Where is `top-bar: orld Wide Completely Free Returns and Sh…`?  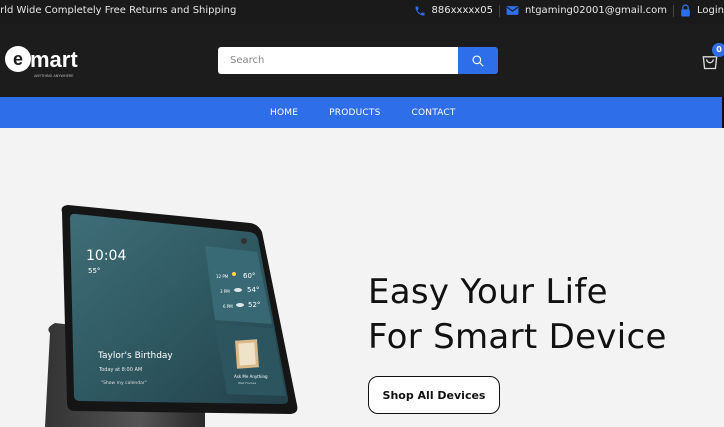 top-bar: orld Wide Completely Free Returns and Sh… is located at coordinates (362, 12).